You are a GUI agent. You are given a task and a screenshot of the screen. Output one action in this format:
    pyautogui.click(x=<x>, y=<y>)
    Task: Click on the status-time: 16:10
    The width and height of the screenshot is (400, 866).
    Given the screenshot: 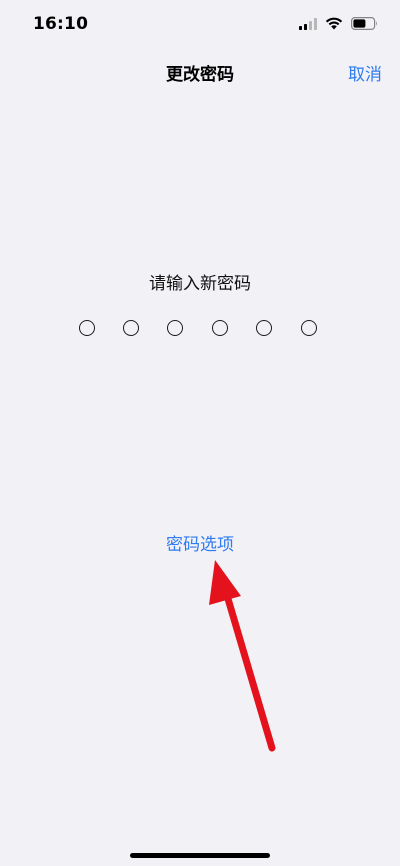 What is the action you would take?
    pyautogui.click(x=61, y=24)
    